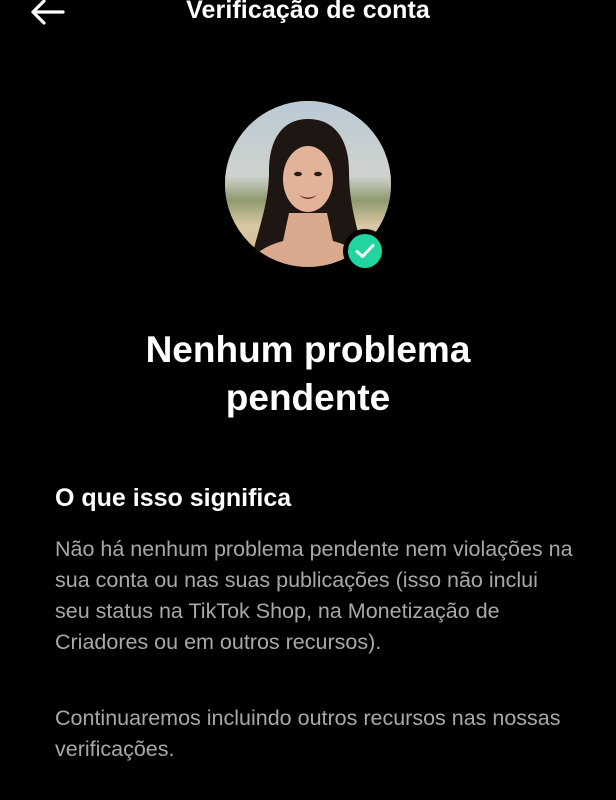  Describe the element at coordinates (308, 397) in the screenshot. I see `status-headline-line2: pendente` at that location.